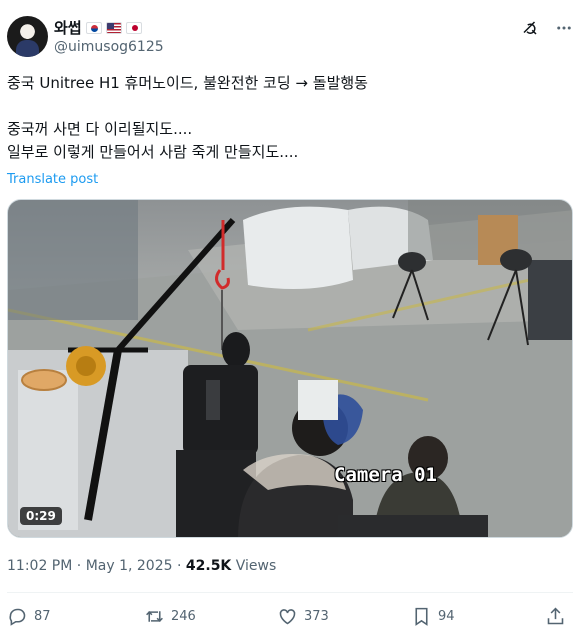 The image size is (581, 639). I want to click on author-handle: @uimusog6125, so click(109, 47).